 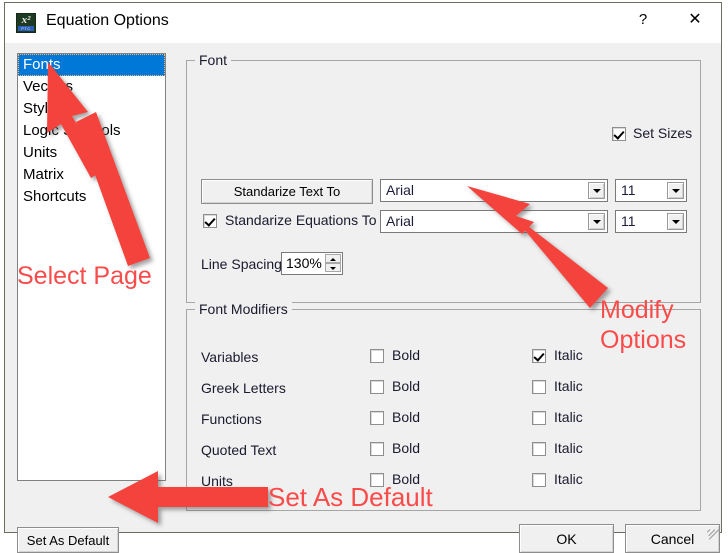 I want to click on greek-letters-italic-checkbox, so click(x=539, y=387).